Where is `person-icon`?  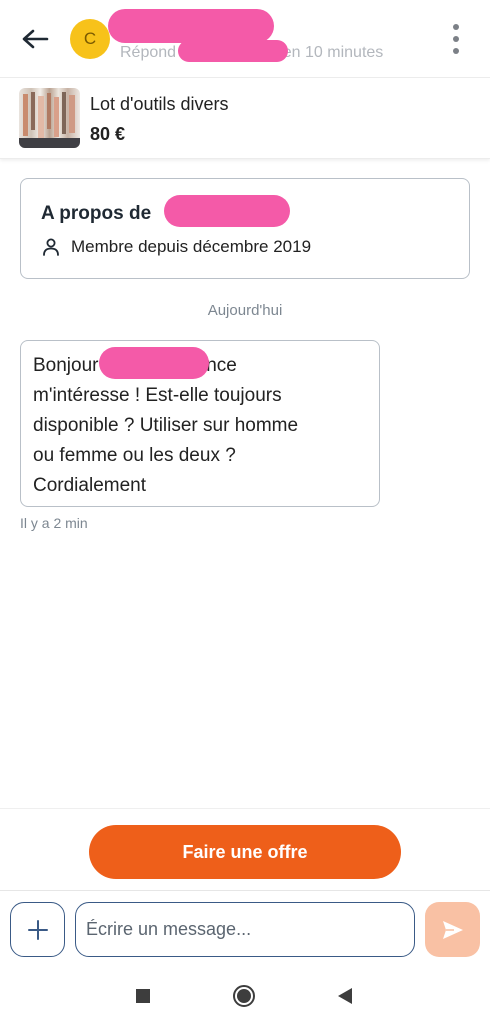 person-icon is located at coordinates (51, 247).